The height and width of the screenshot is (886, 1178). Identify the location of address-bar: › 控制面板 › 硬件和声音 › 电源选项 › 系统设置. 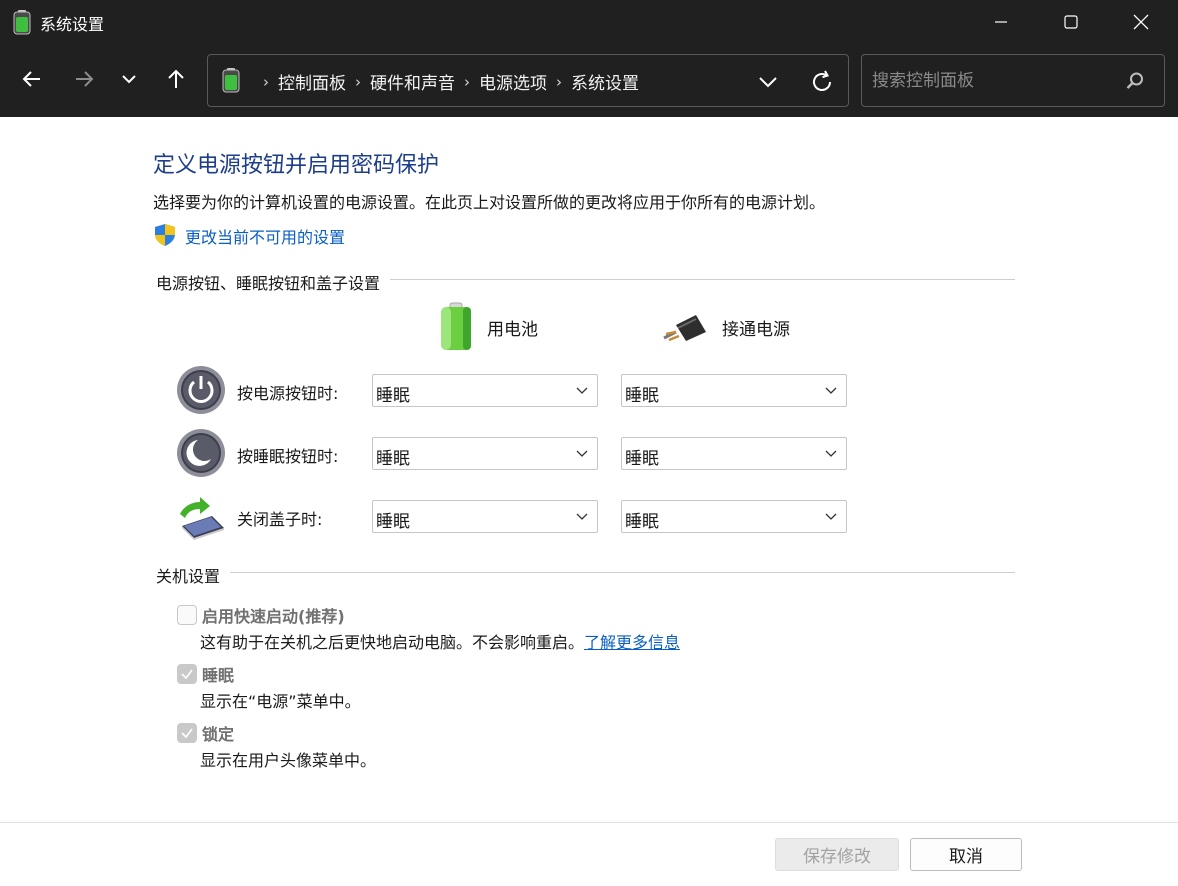
(528, 80).